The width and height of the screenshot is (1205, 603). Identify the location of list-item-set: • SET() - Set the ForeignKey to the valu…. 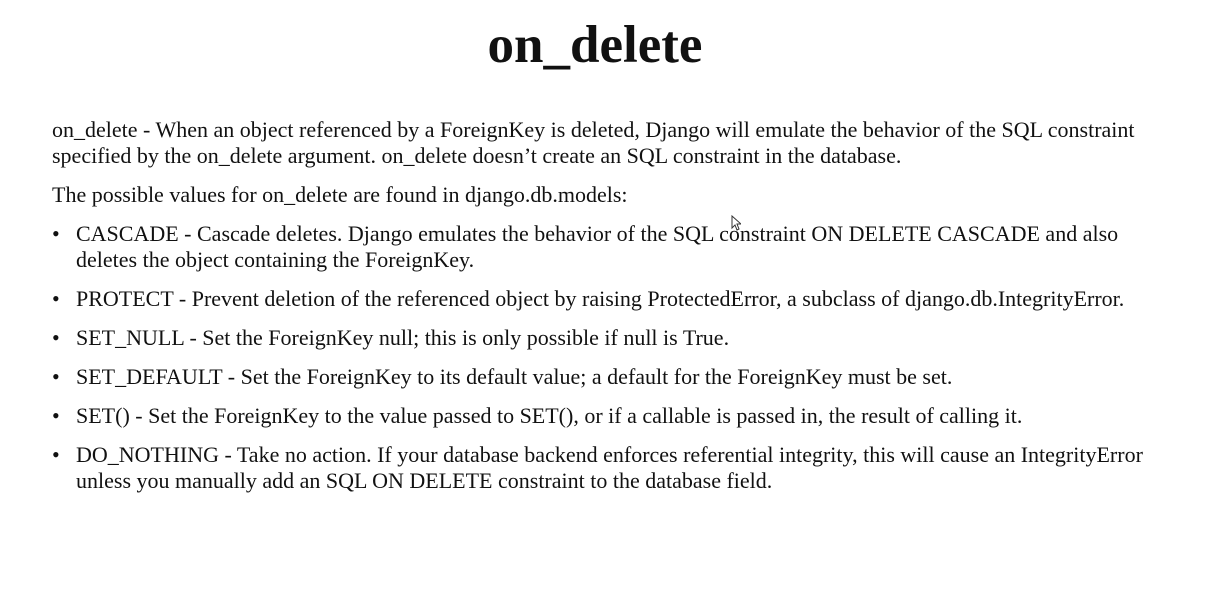
(602, 416).